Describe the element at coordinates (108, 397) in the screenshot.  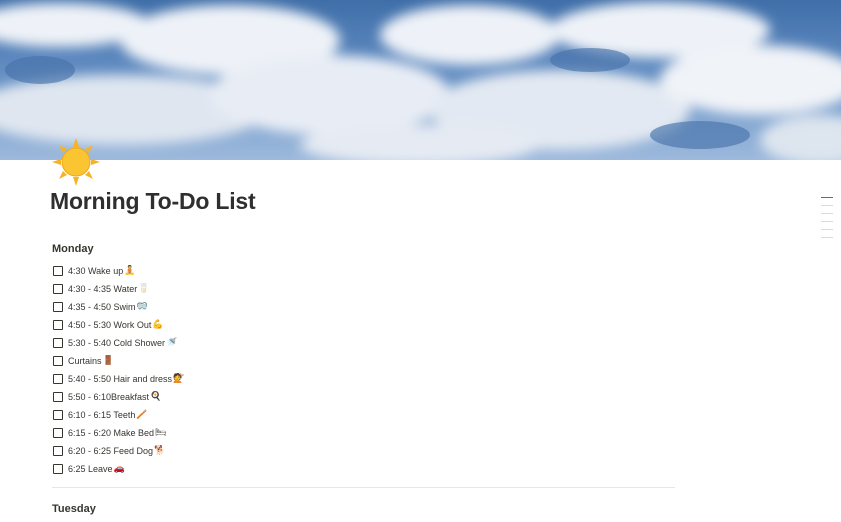
I see `todo-text: 5:50 - 6:10Breakfast` at that location.